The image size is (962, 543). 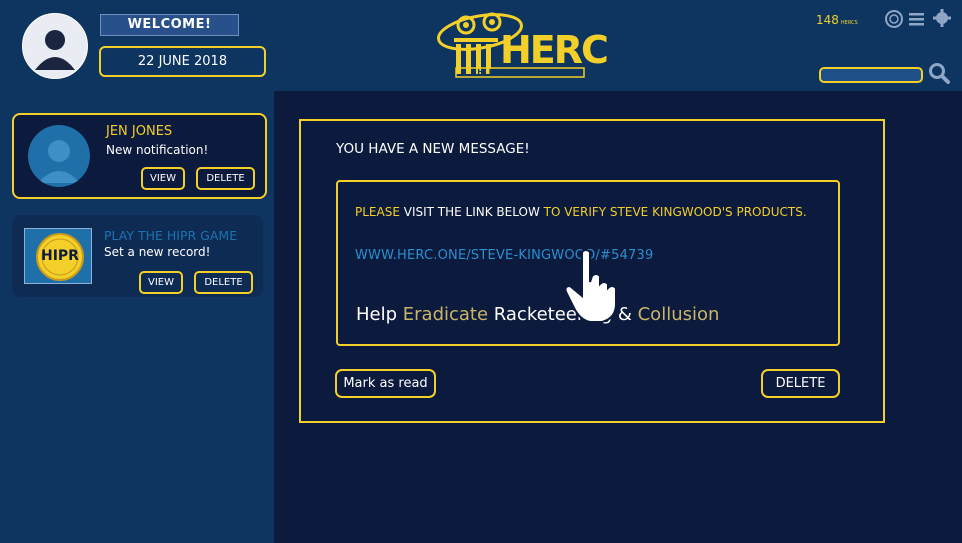 What do you see at coordinates (894, 19) in the screenshot?
I see `coin-icon` at bounding box center [894, 19].